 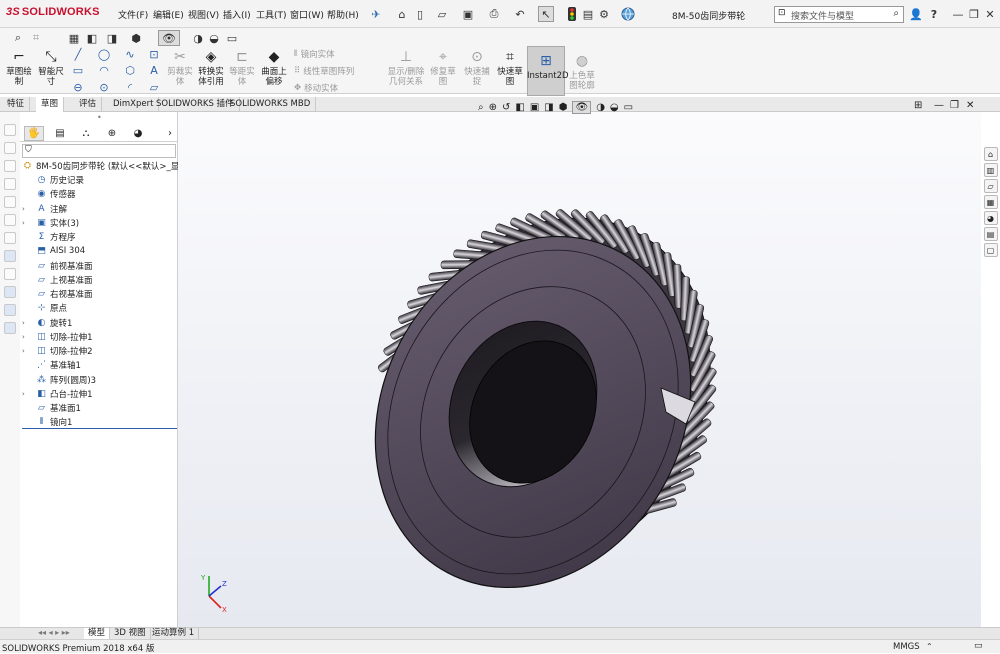 I want to click on fillet-icon: ◜, so click(x=130, y=87).